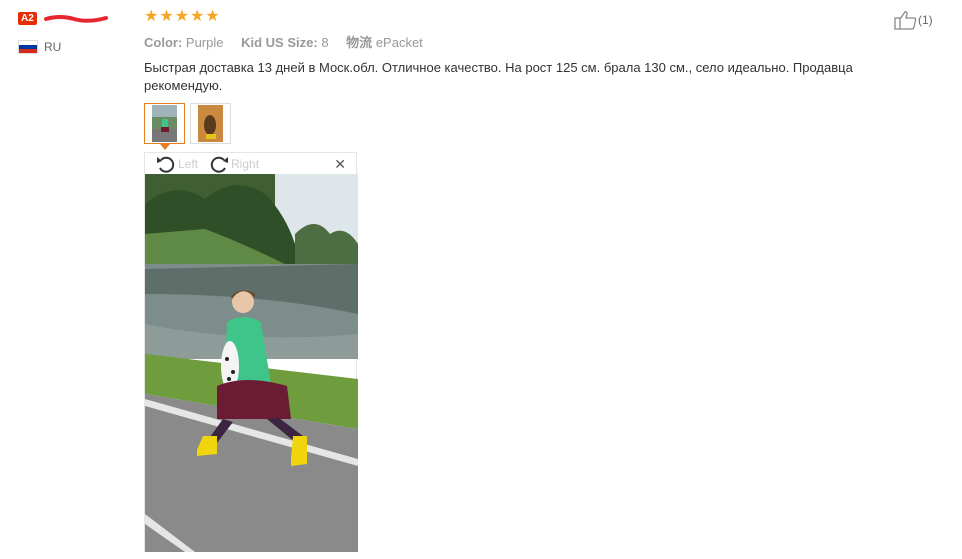  What do you see at coordinates (504, 126) in the screenshot?
I see `review-thumbnails` at bounding box center [504, 126].